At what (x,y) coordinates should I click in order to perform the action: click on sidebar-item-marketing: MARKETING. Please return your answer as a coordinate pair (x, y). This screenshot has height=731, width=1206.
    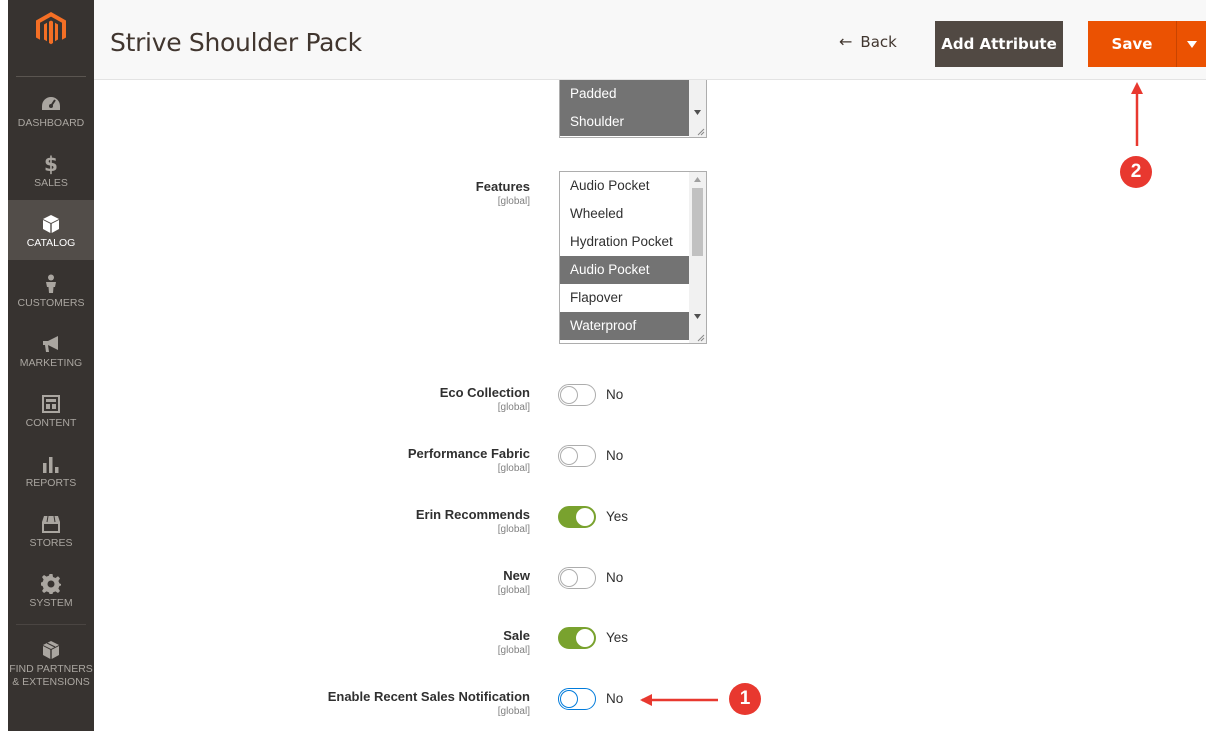
    Looking at the image, I should click on (51, 350).